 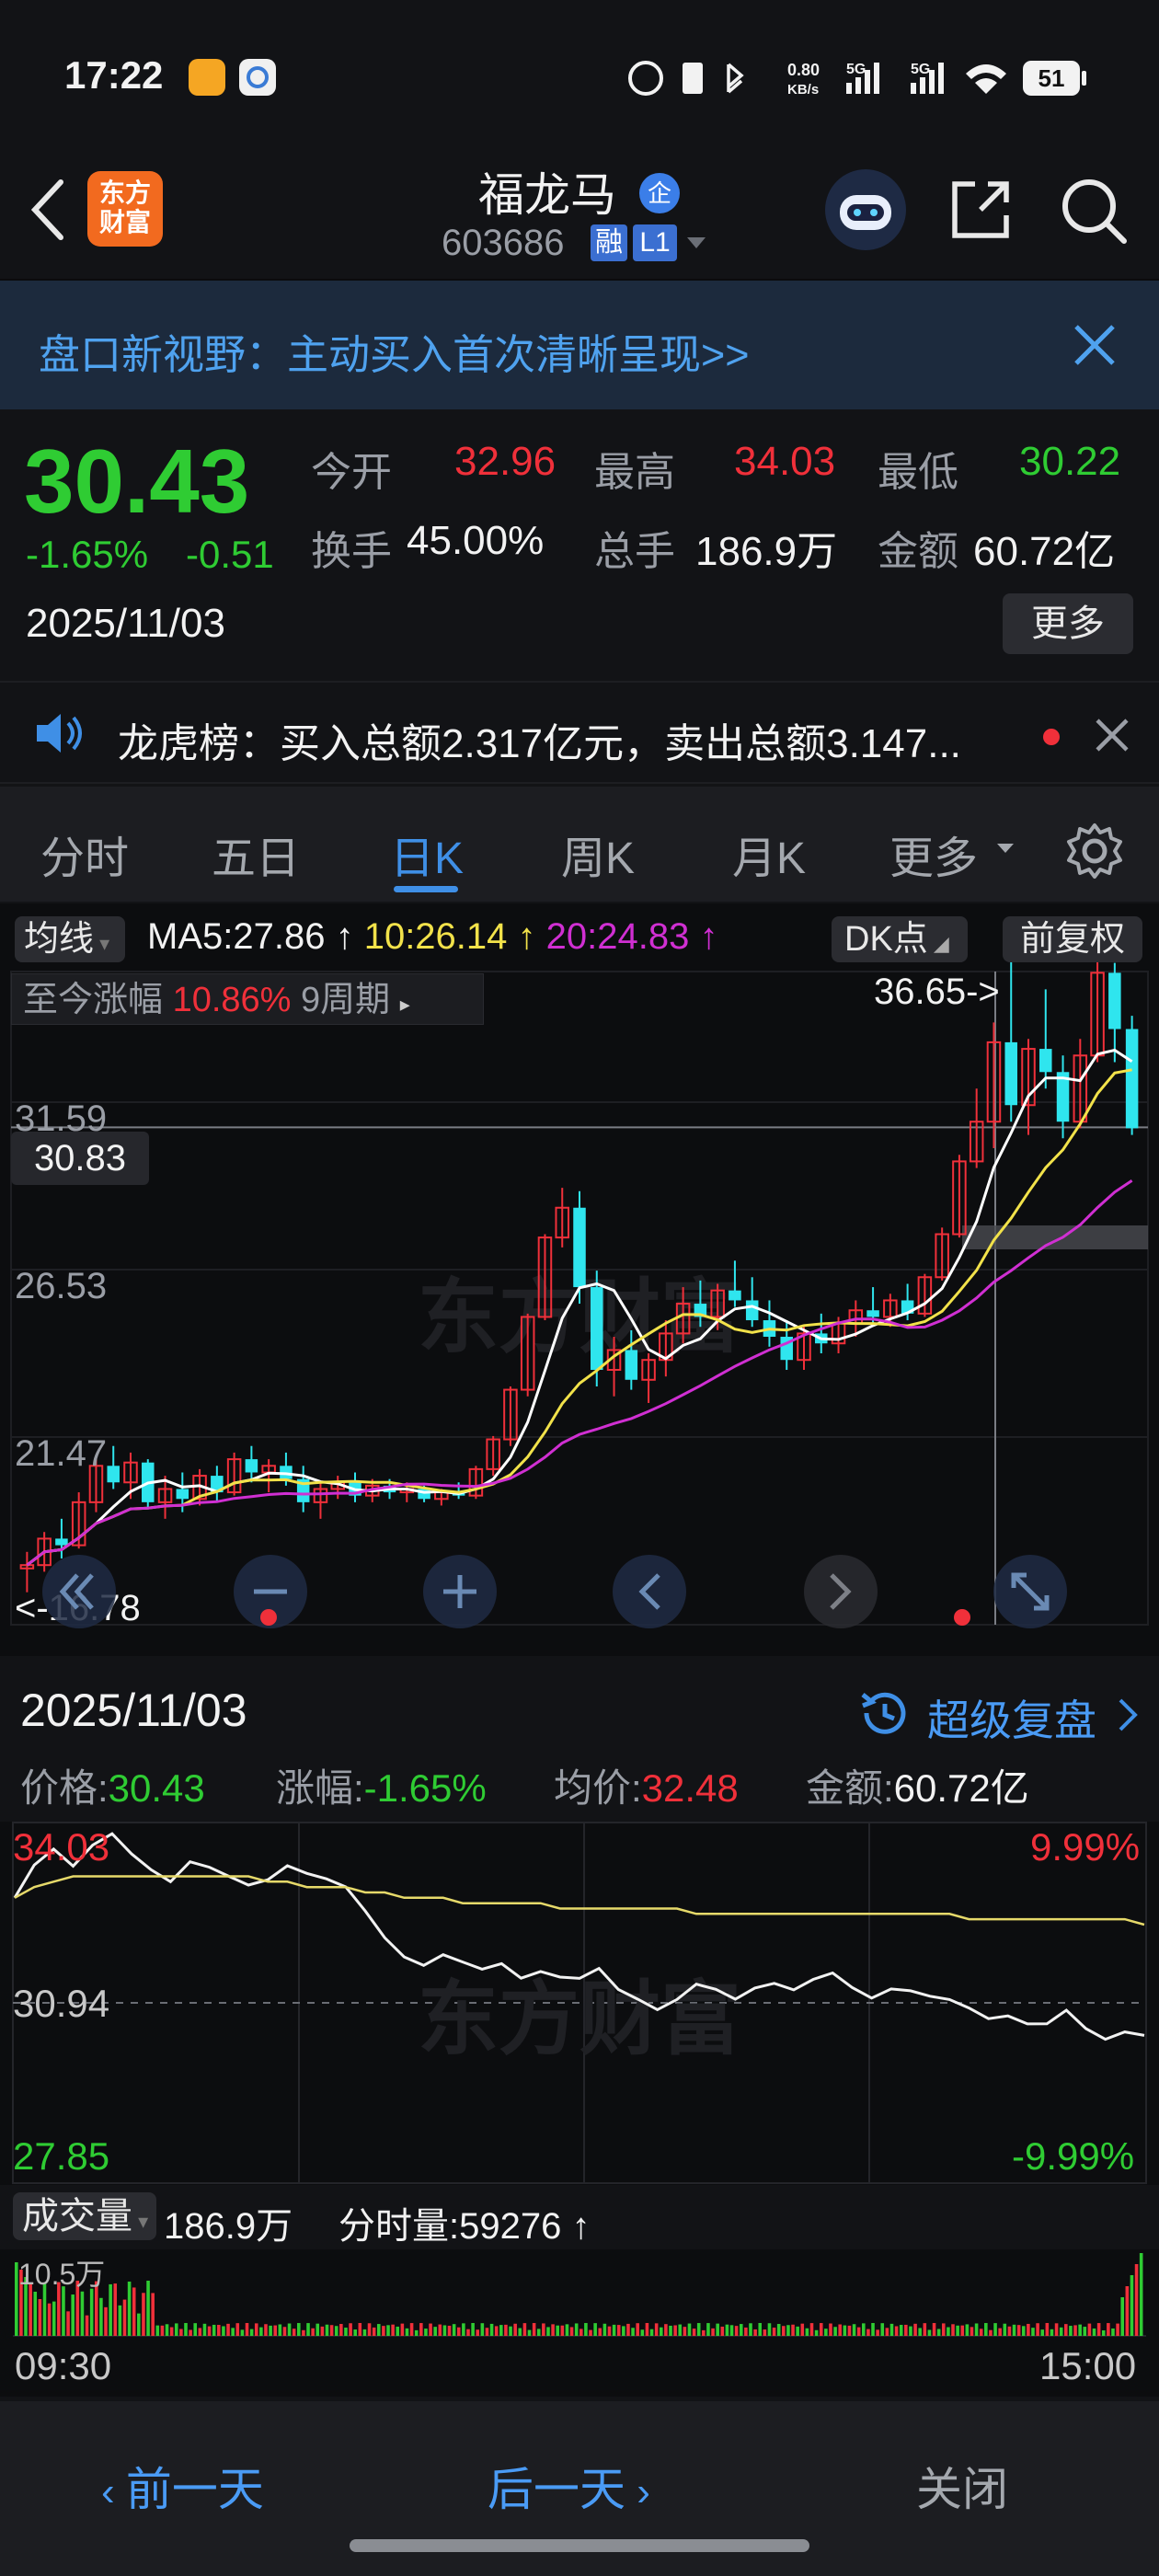 I want to click on home-indicator, so click(x=579, y=2545).